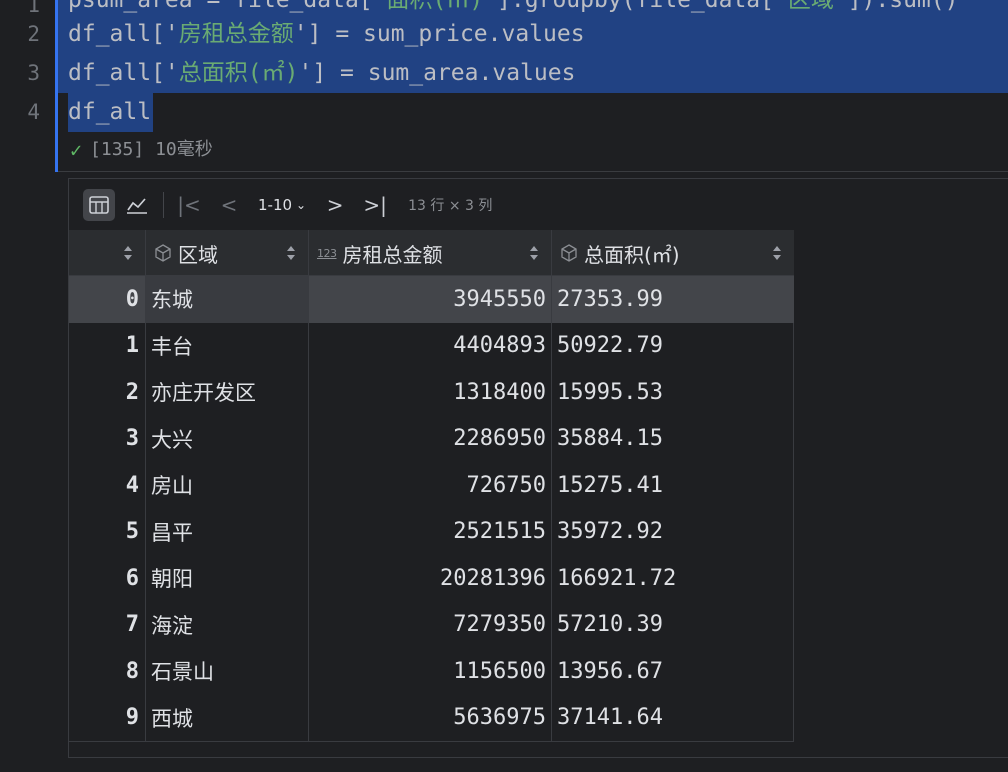 The height and width of the screenshot is (772, 1008). I want to click on row-index: 4, so click(107, 485).